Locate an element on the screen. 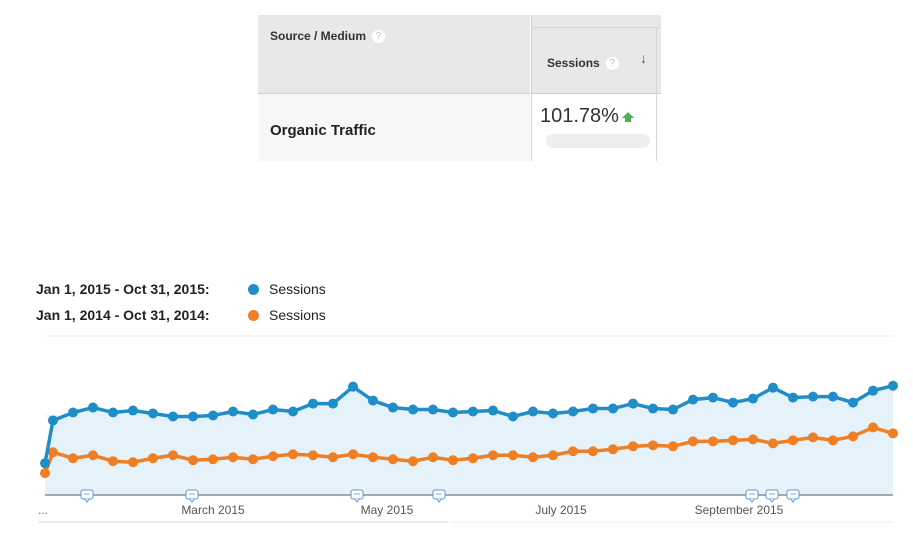  x-tick-label: July 2015 is located at coordinates (561, 510).